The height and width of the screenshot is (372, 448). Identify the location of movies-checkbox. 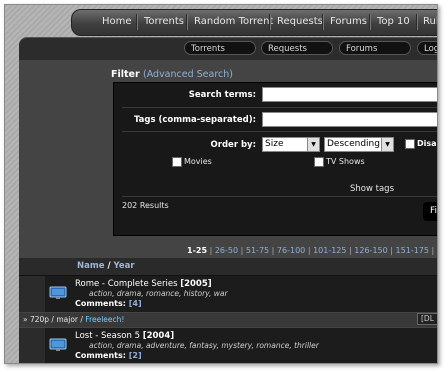
(177, 162).